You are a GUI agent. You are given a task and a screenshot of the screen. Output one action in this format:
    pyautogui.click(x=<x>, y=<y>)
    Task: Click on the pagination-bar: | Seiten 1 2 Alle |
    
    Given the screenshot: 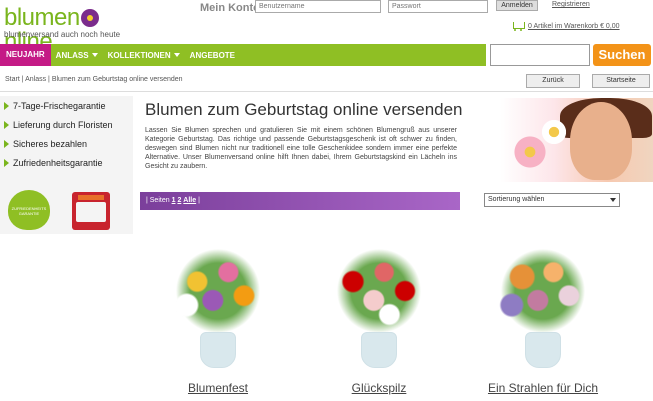 What is the action you would take?
    pyautogui.click(x=300, y=201)
    